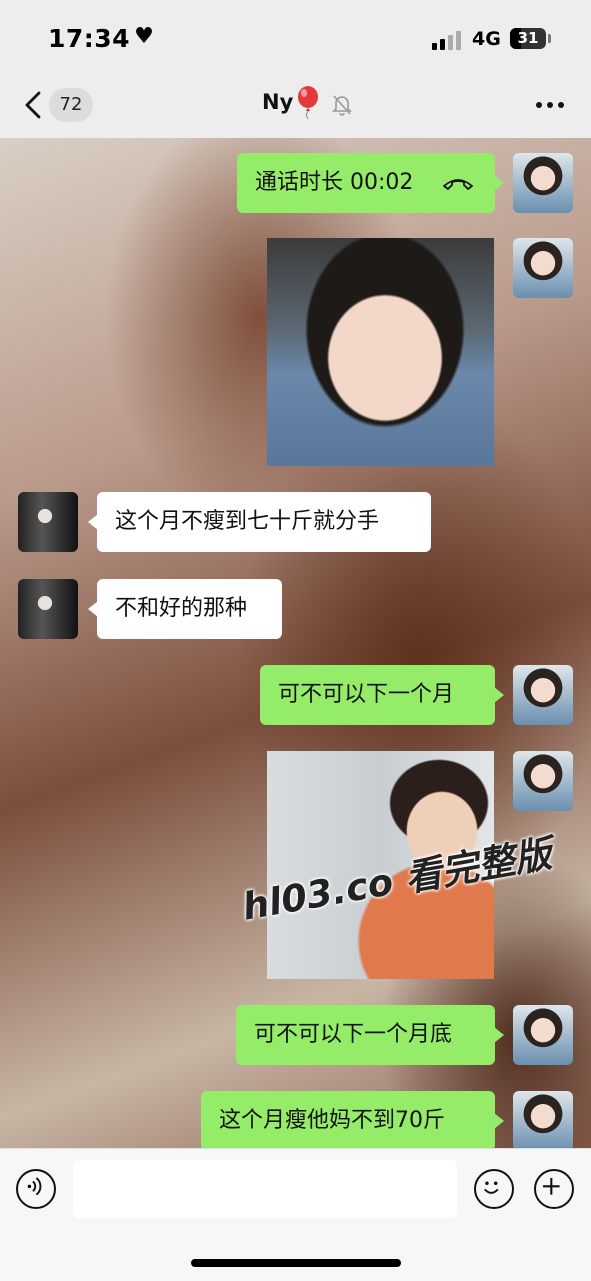 Image resolution: width=591 pixels, height=1281 pixels. What do you see at coordinates (308, 103) in the screenshot?
I see `balloon-emoji-icon` at bounding box center [308, 103].